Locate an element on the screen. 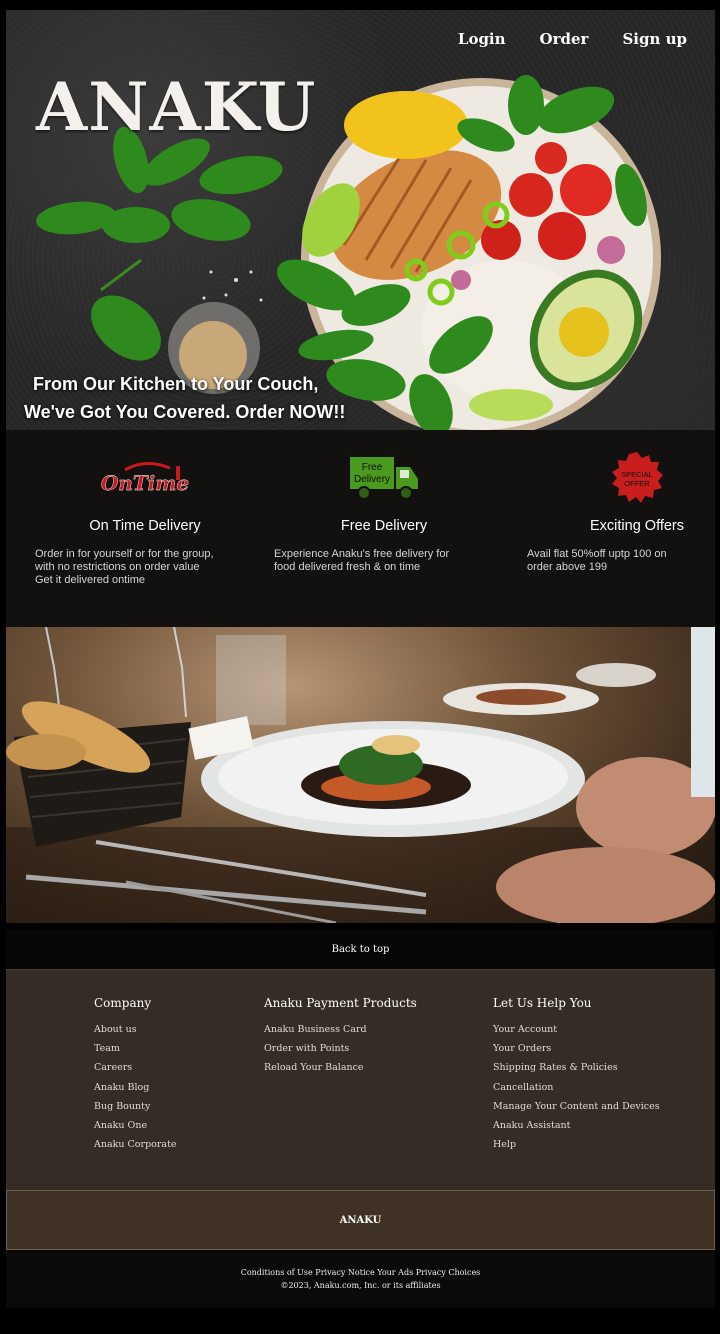  back-to-top-bar: Back to top is located at coordinates (360, 949).